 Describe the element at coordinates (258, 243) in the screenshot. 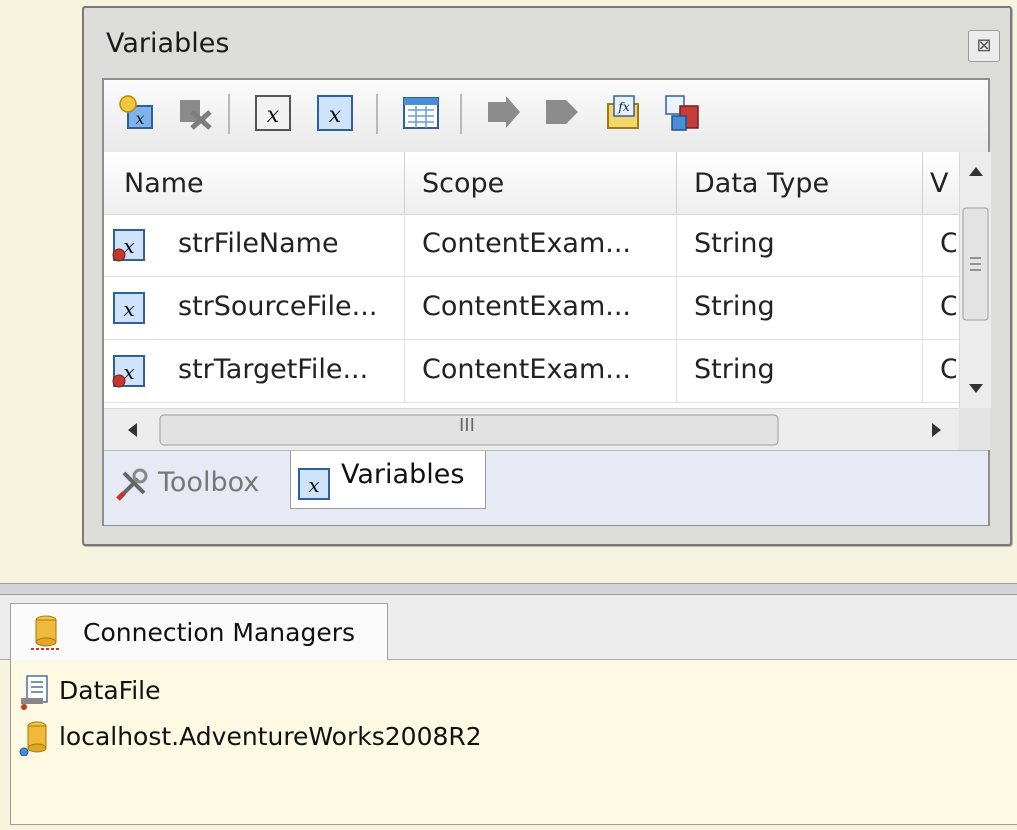

I see `variable-name: strFileName` at that location.